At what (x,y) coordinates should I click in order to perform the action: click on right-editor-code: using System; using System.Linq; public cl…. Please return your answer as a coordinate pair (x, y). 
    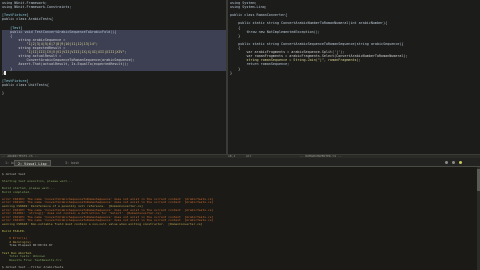
    Looking at the image, I should click on (354, 37).